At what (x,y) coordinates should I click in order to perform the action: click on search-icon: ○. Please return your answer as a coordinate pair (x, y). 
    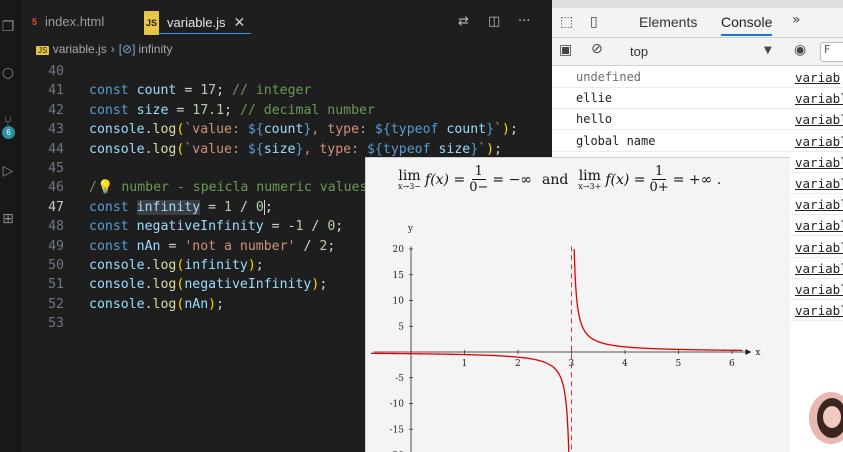
    Looking at the image, I should click on (8, 73).